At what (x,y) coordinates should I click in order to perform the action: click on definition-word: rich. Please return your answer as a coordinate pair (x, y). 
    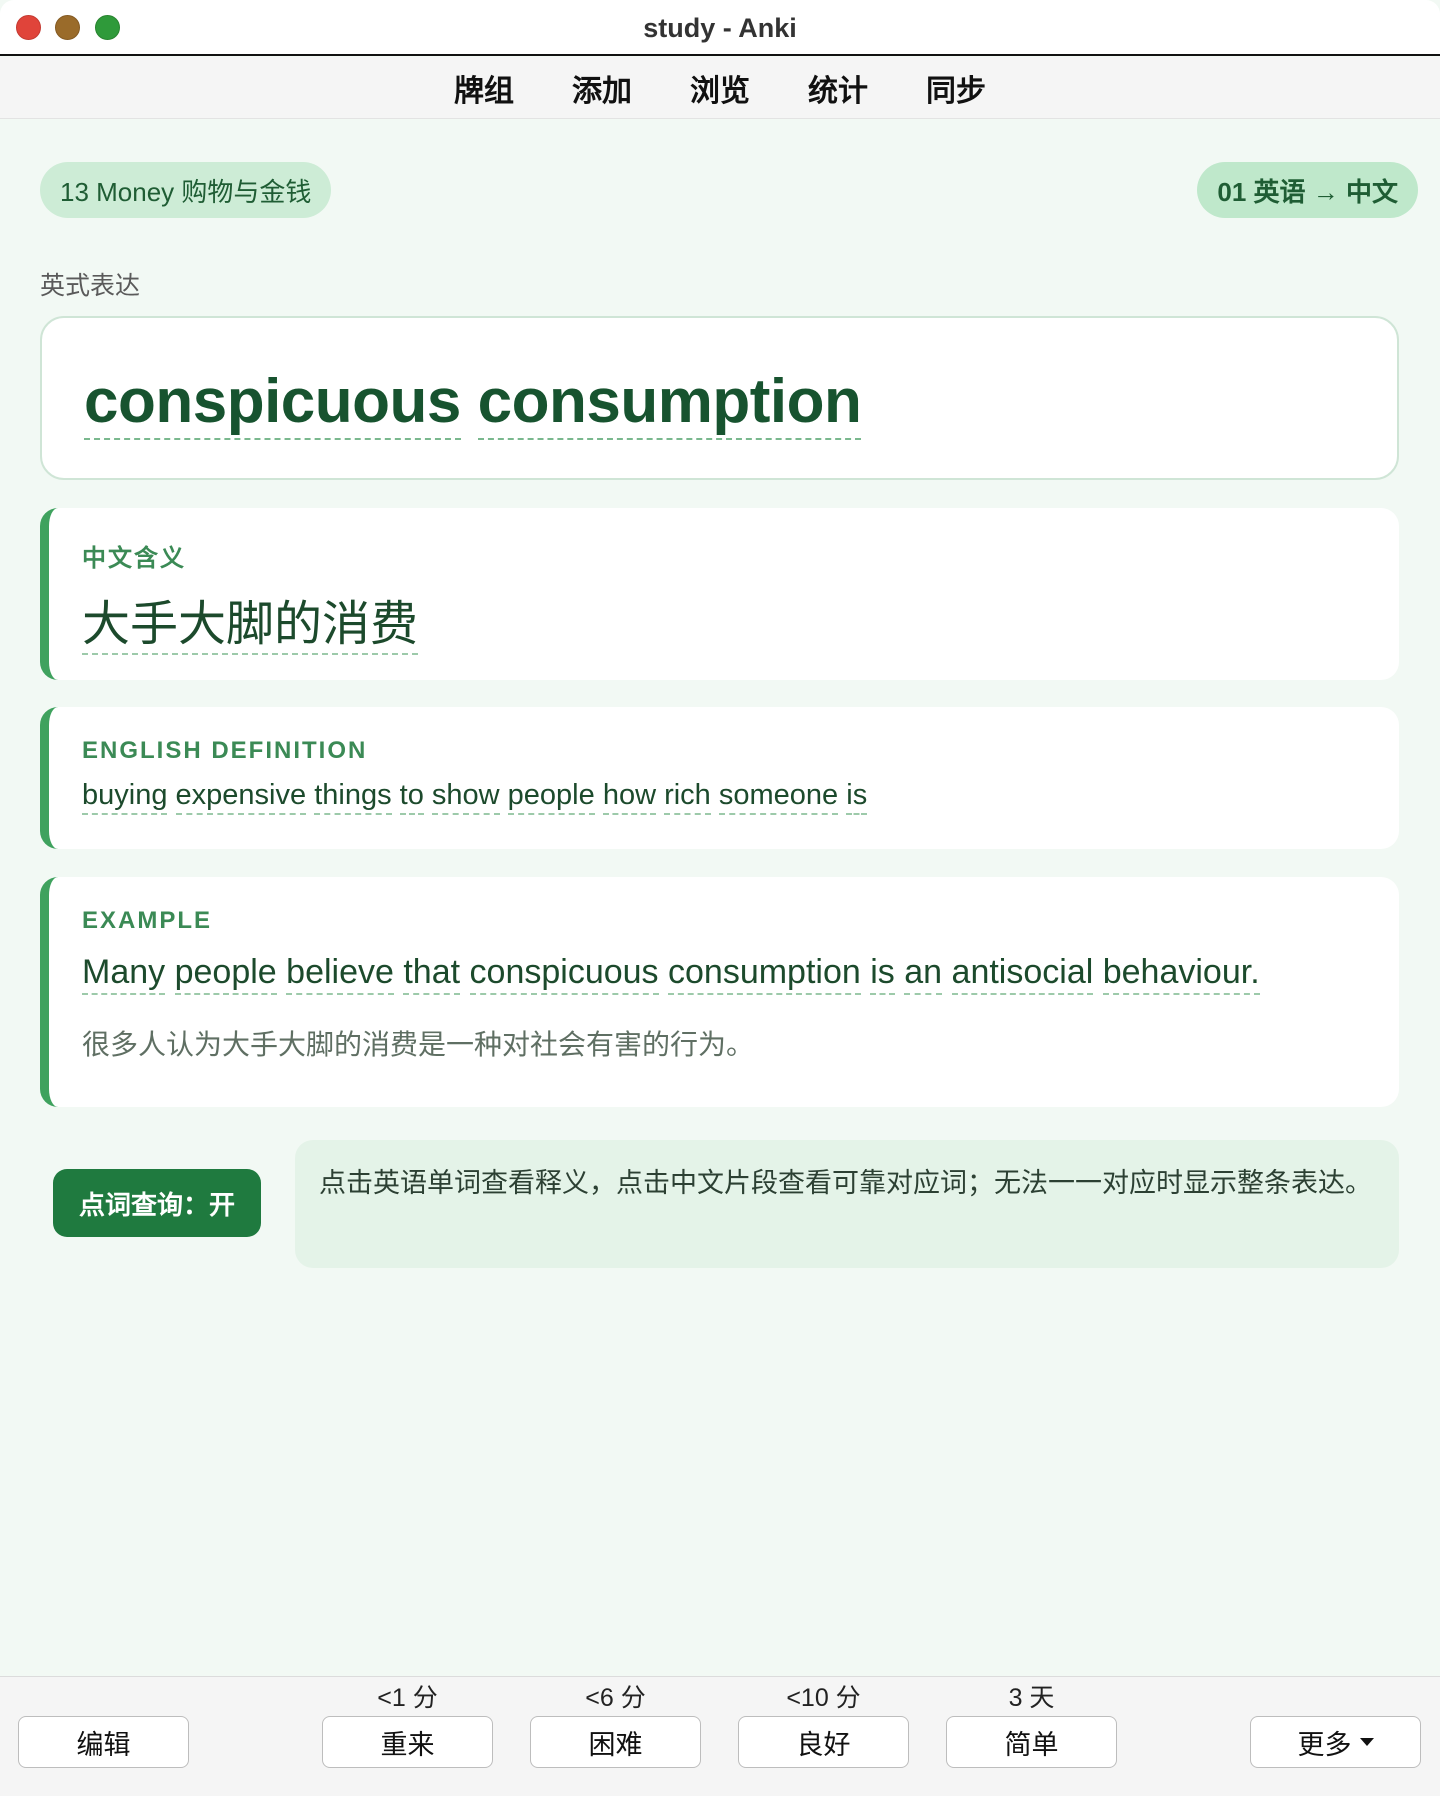
    Looking at the image, I should click on (687, 797).